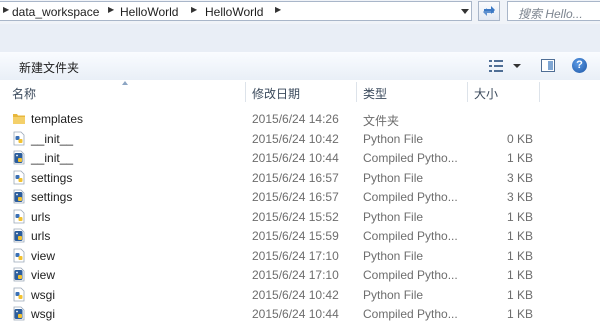 Image resolution: width=600 pixels, height=336 pixels. I want to click on column-header-type: 类型, so click(375, 93).